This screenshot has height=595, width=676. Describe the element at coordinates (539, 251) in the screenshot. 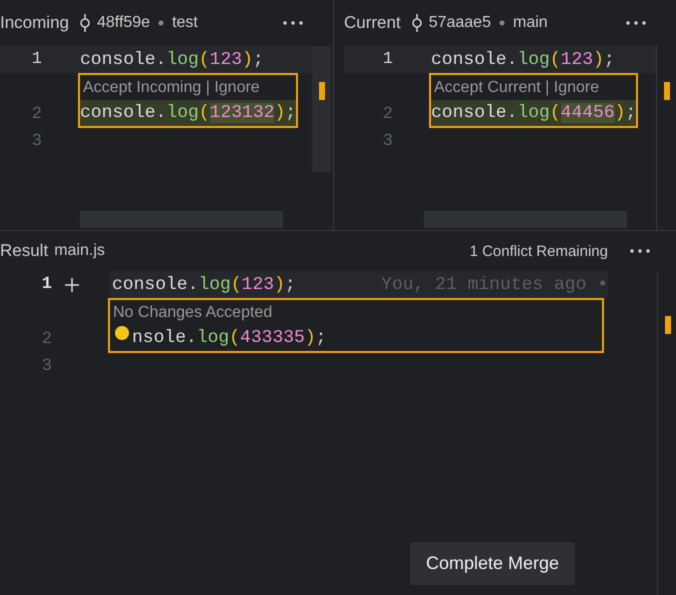

I see `conflict-count: 1 Conflict Remaining` at that location.